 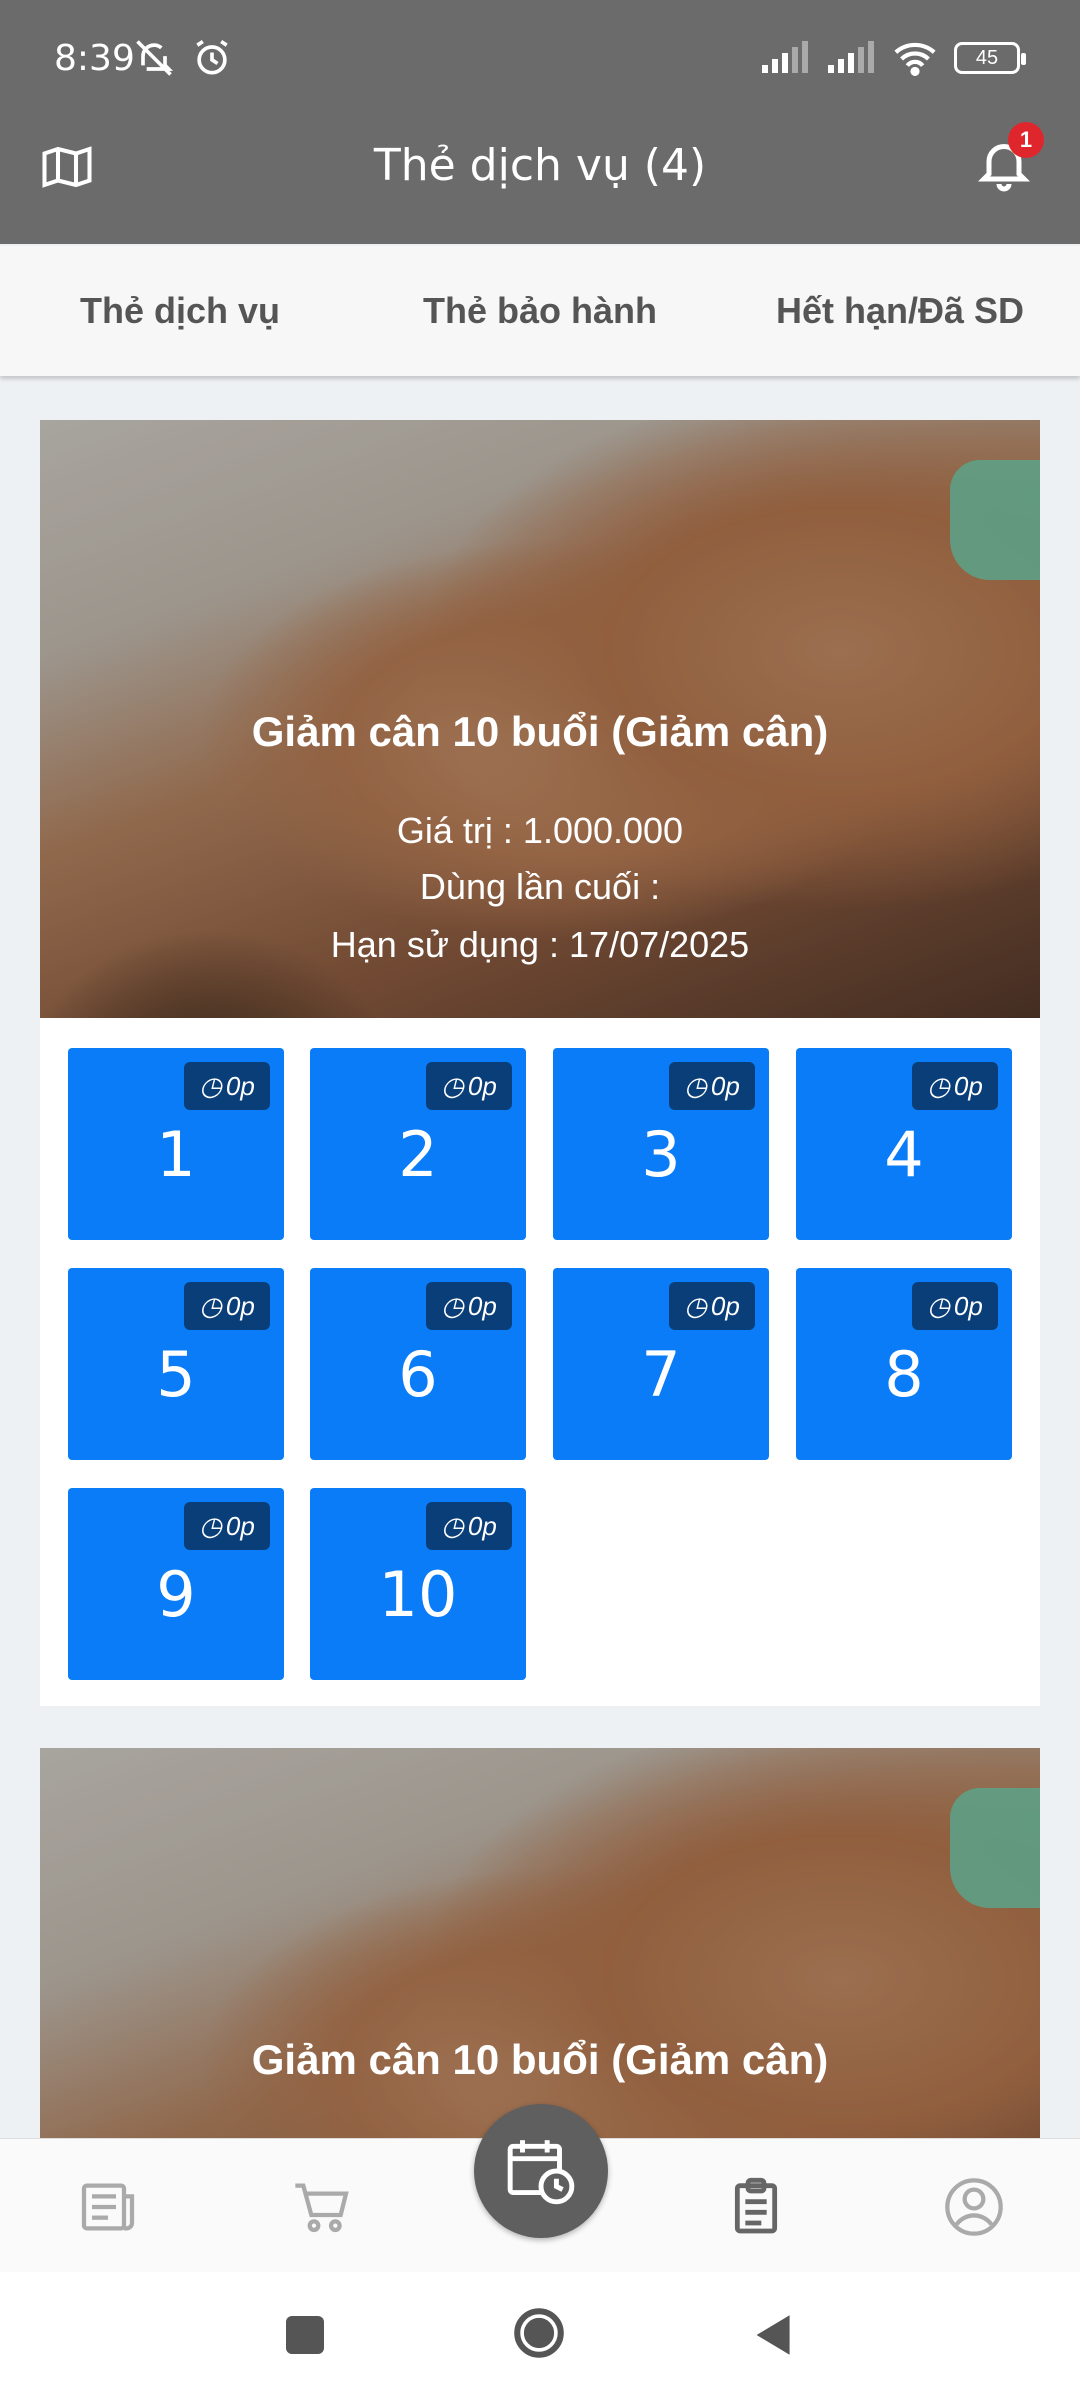 I want to click on status-time: 8:39, so click(x=94, y=58).